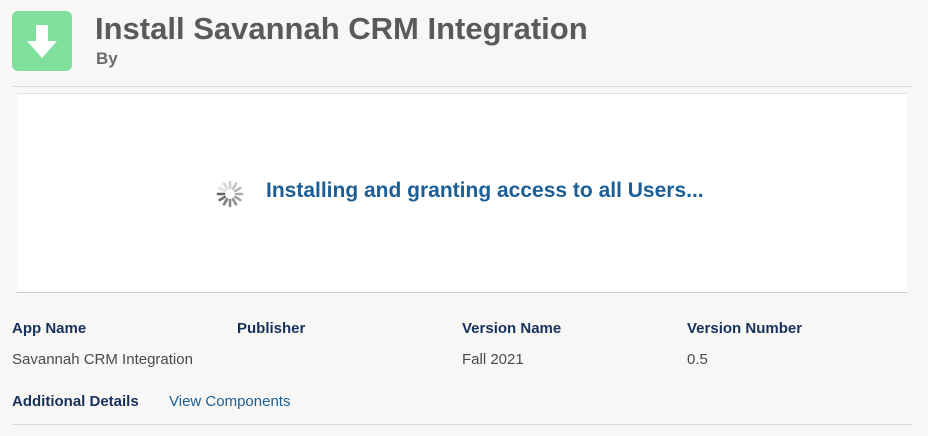 The width and height of the screenshot is (928, 436). Describe the element at coordinates (42, 41) in the screenshot. I see `download-arrow-icon` at that location.